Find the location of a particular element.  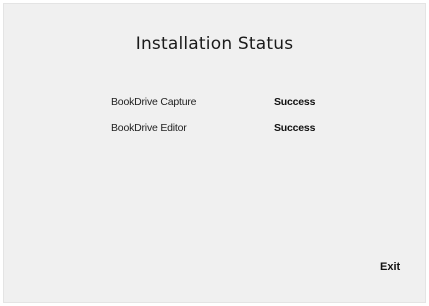

component-name: BookDrive Editor is located at coordinates (149, 128).